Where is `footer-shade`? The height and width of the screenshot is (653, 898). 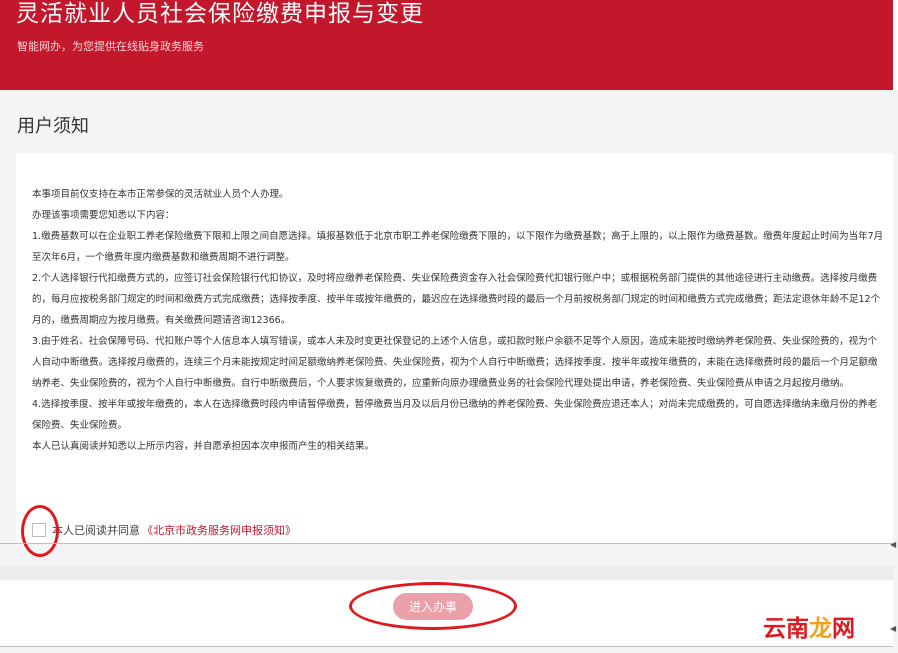 footer-shade is located at coordinates (446, 573).